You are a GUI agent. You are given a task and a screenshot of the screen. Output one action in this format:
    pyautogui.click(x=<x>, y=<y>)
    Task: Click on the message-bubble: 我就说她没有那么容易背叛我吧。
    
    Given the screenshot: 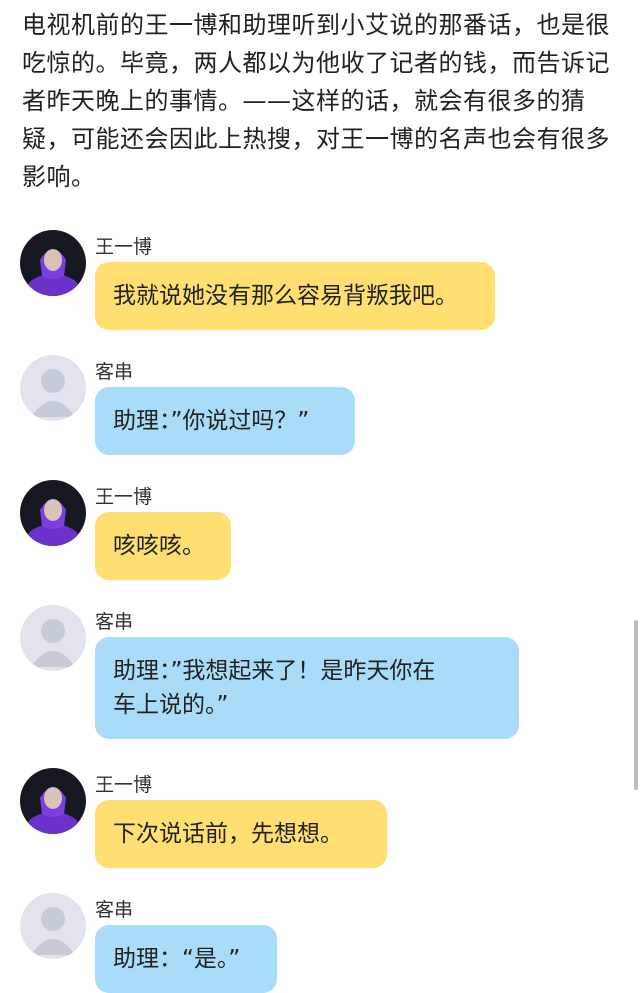 What is the action you would take?
    pyautogui.click(x=295, y=296)
    